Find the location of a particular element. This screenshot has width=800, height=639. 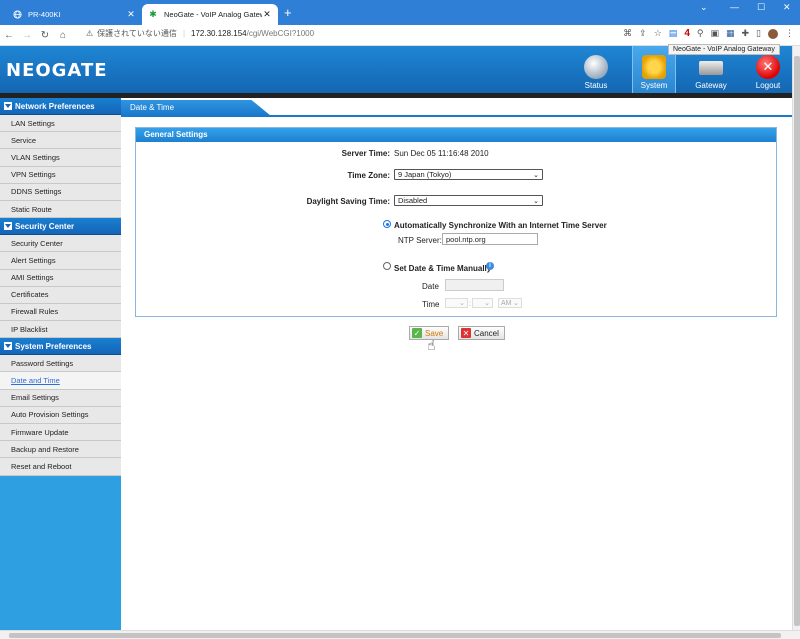

help-icon: i is located at coordinates (490, 266).